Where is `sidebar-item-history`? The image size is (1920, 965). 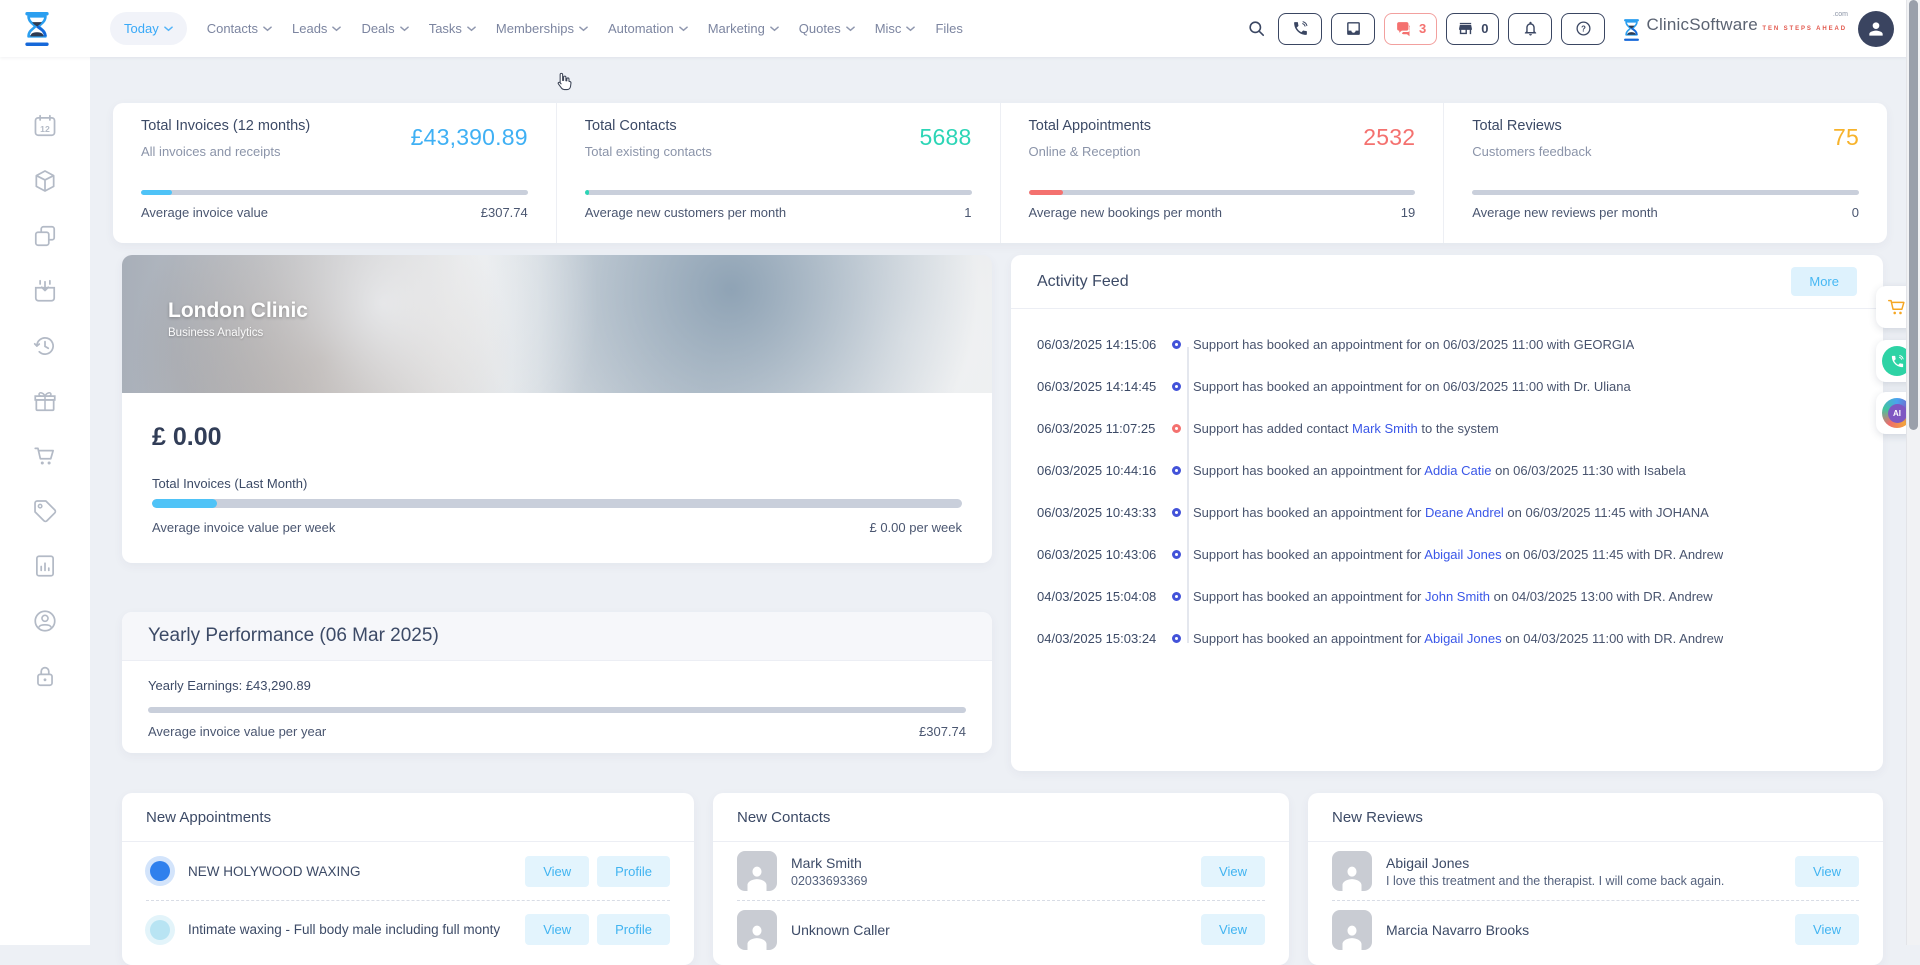
sidebar-item-history is located at coordinates (45, 346).